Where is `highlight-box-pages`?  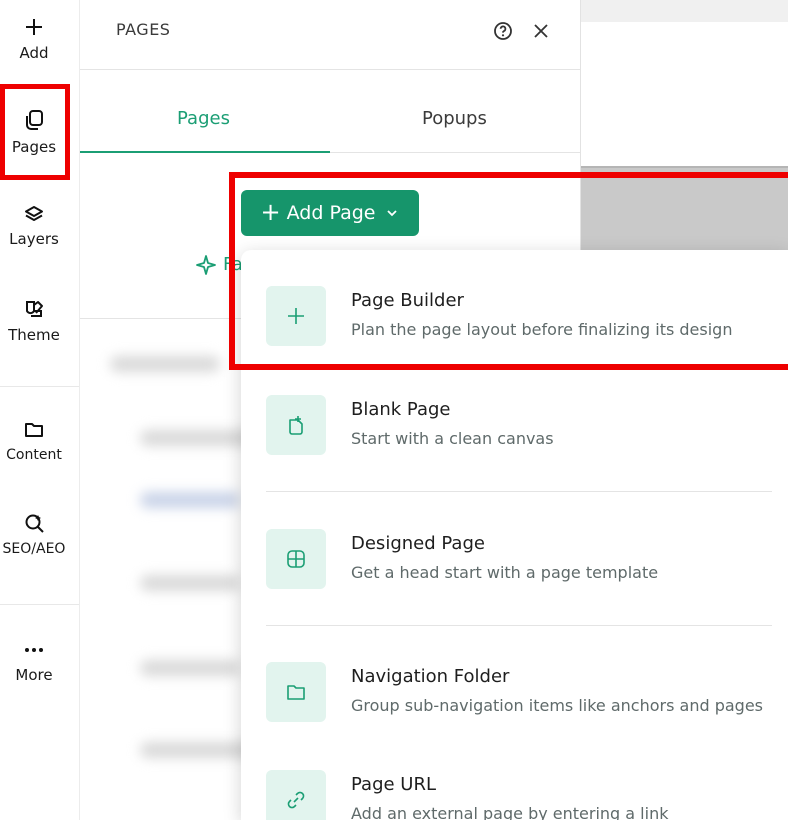 highlight-box-pages is located at coordinates (35, 132).